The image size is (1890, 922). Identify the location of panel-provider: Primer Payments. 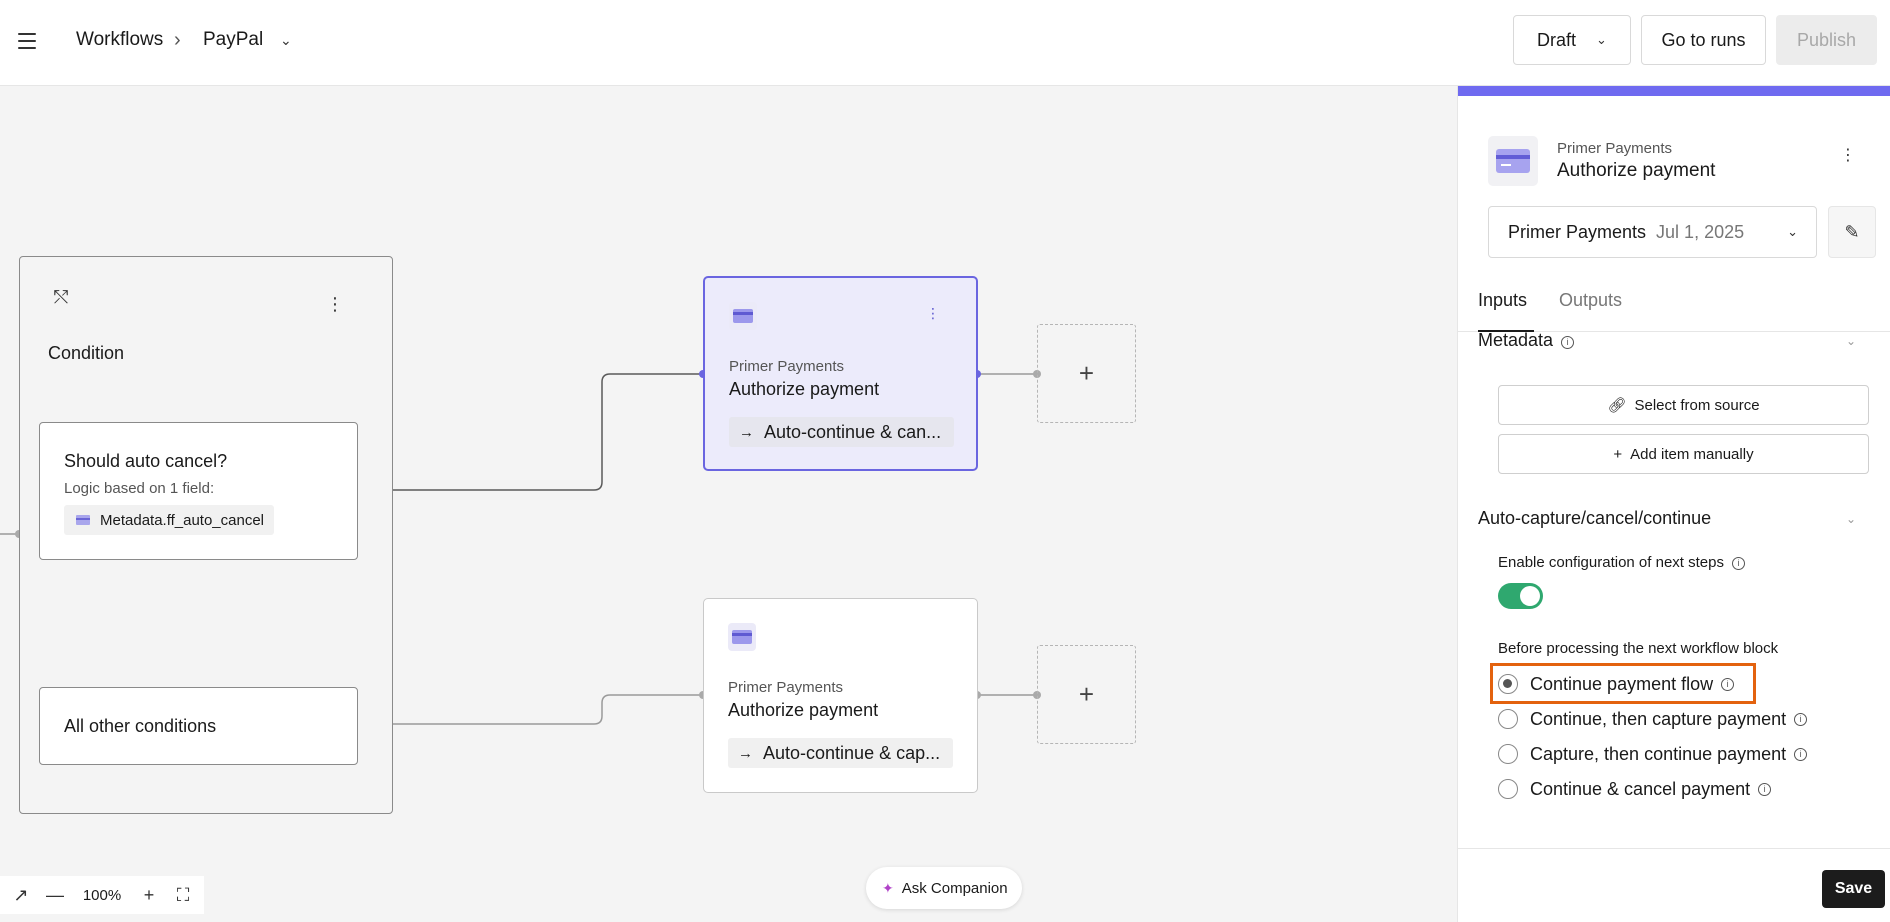
(1615, 148).